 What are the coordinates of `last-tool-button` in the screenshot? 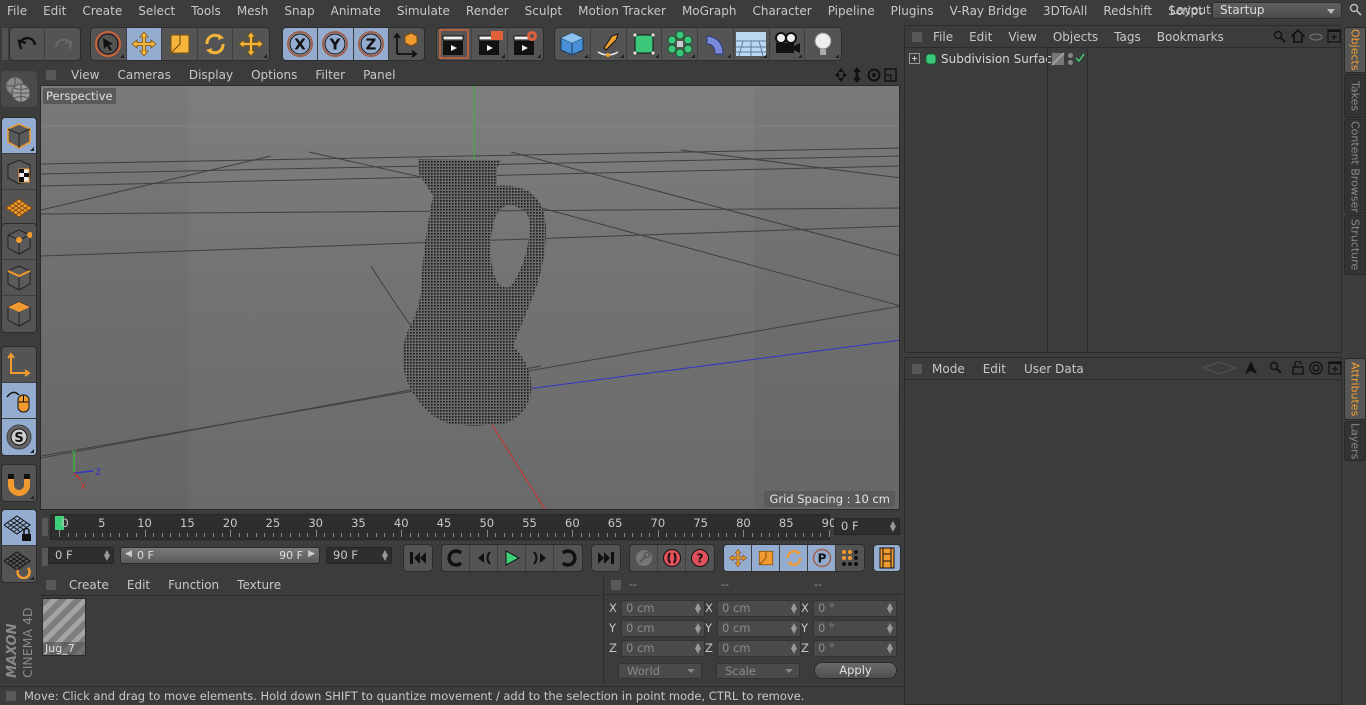 It's located at (251, 44).